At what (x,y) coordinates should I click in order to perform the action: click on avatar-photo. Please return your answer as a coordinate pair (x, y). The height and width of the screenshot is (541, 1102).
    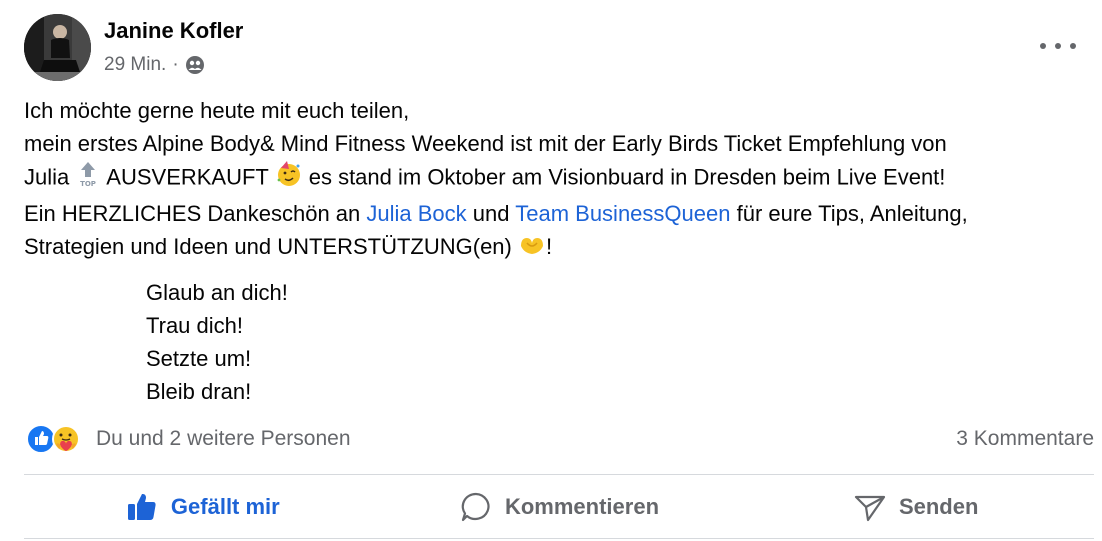
    Looking at the image, I should click on (57, 47).